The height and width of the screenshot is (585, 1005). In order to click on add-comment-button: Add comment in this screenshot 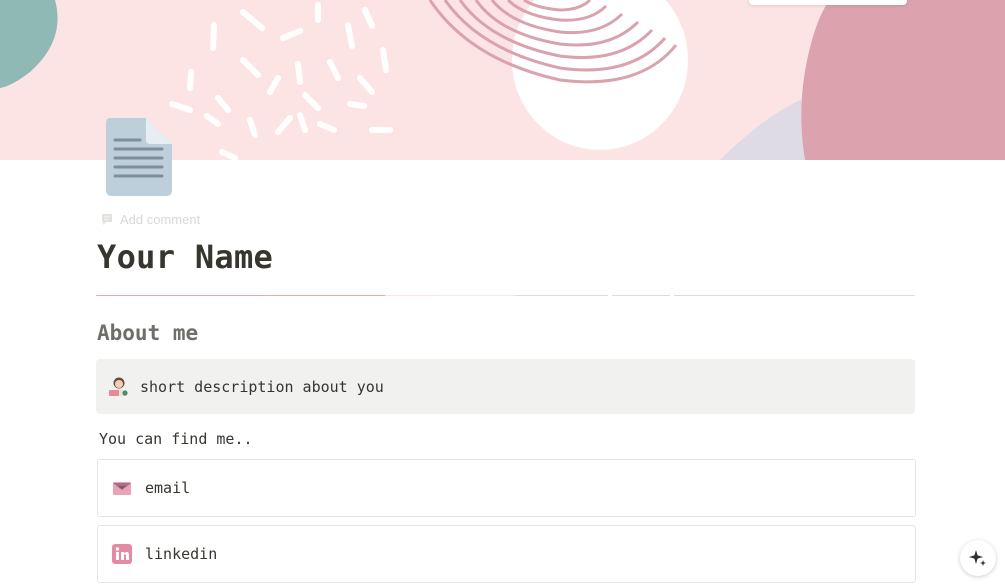, I will do `click(150, 219)`.